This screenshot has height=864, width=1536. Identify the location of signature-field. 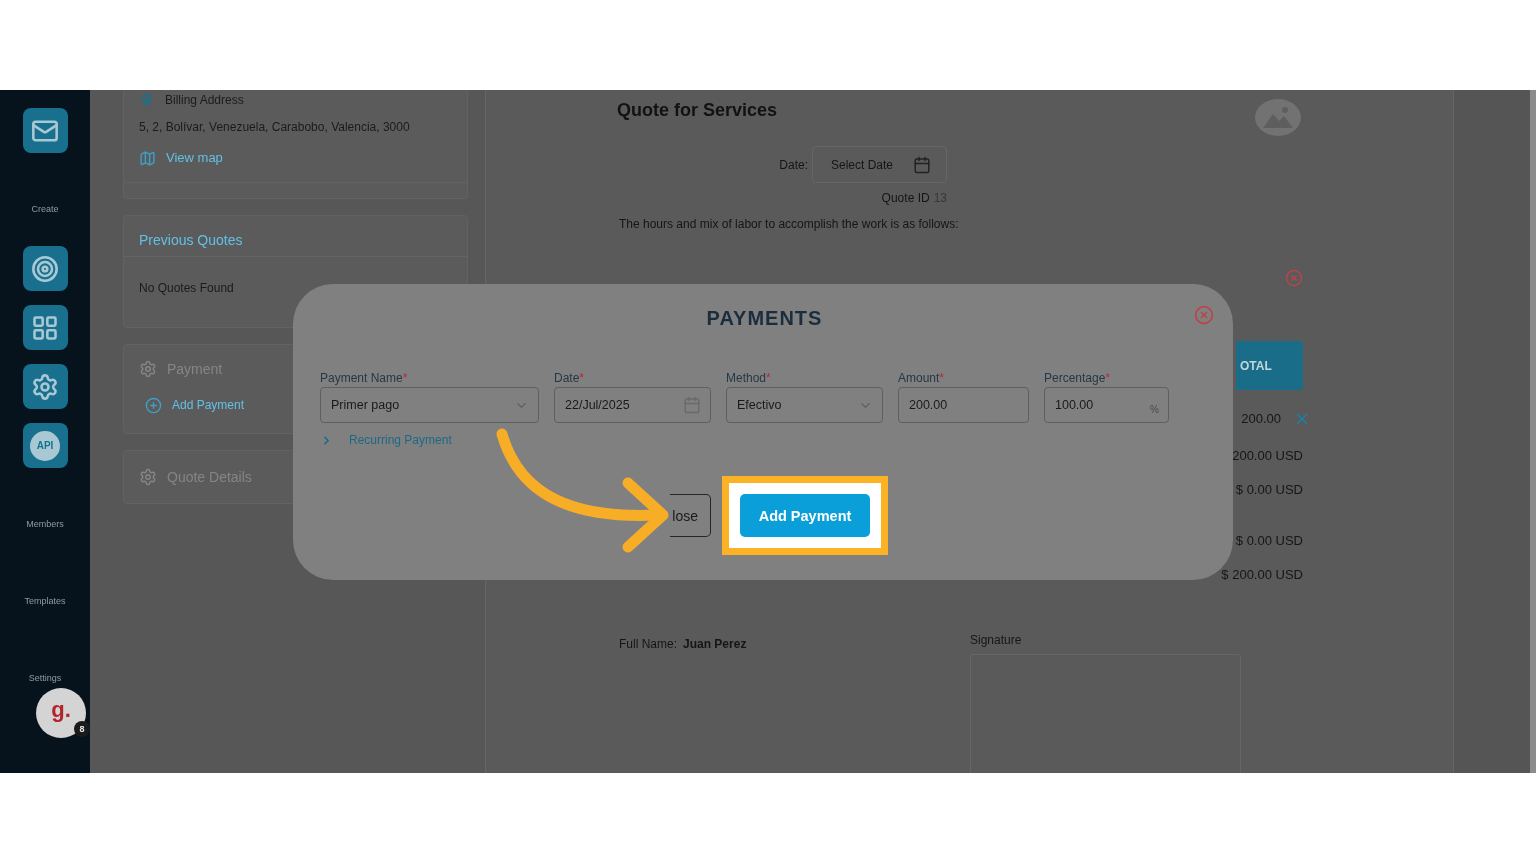
(1105, 713).